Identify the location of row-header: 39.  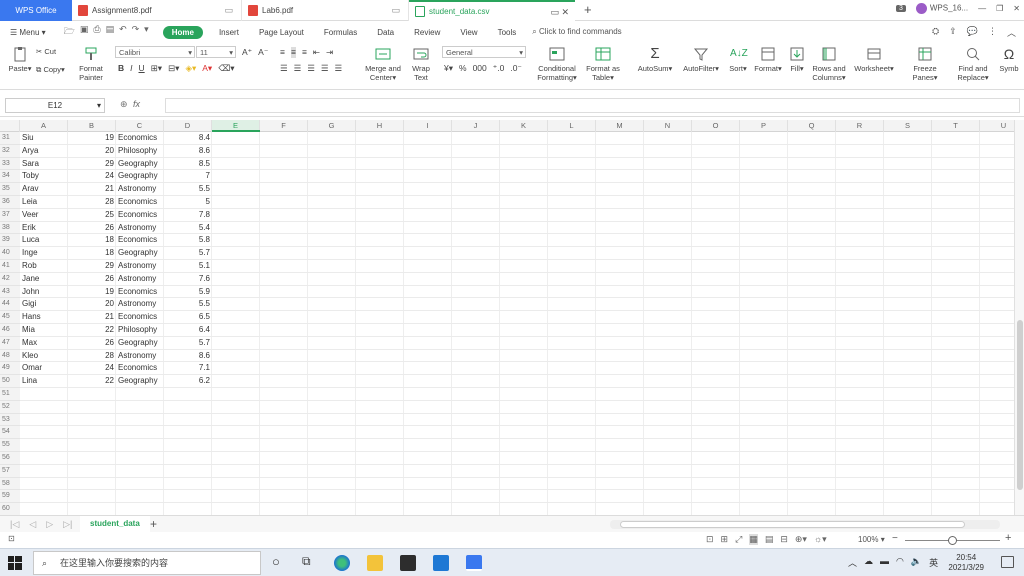
(10, 241).